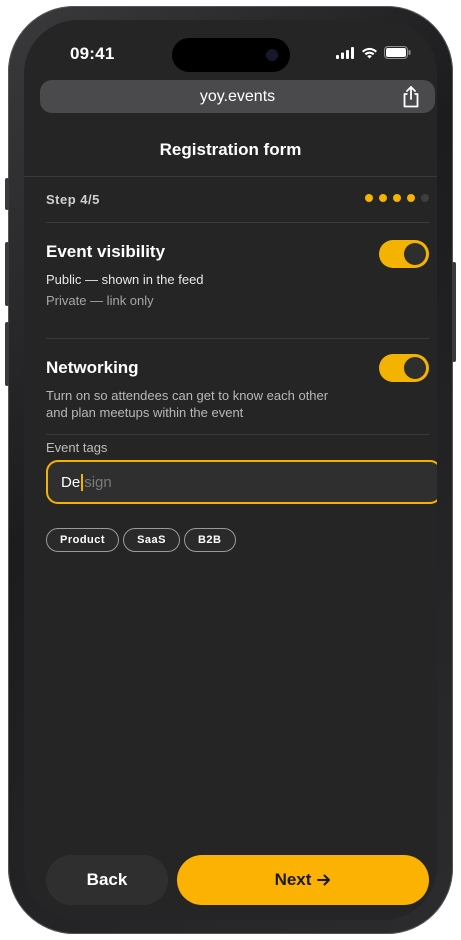  What do you see at coordinates (7, 274) in the screenshot?
I see `volume-up-button` at bounding box center [7, 274].